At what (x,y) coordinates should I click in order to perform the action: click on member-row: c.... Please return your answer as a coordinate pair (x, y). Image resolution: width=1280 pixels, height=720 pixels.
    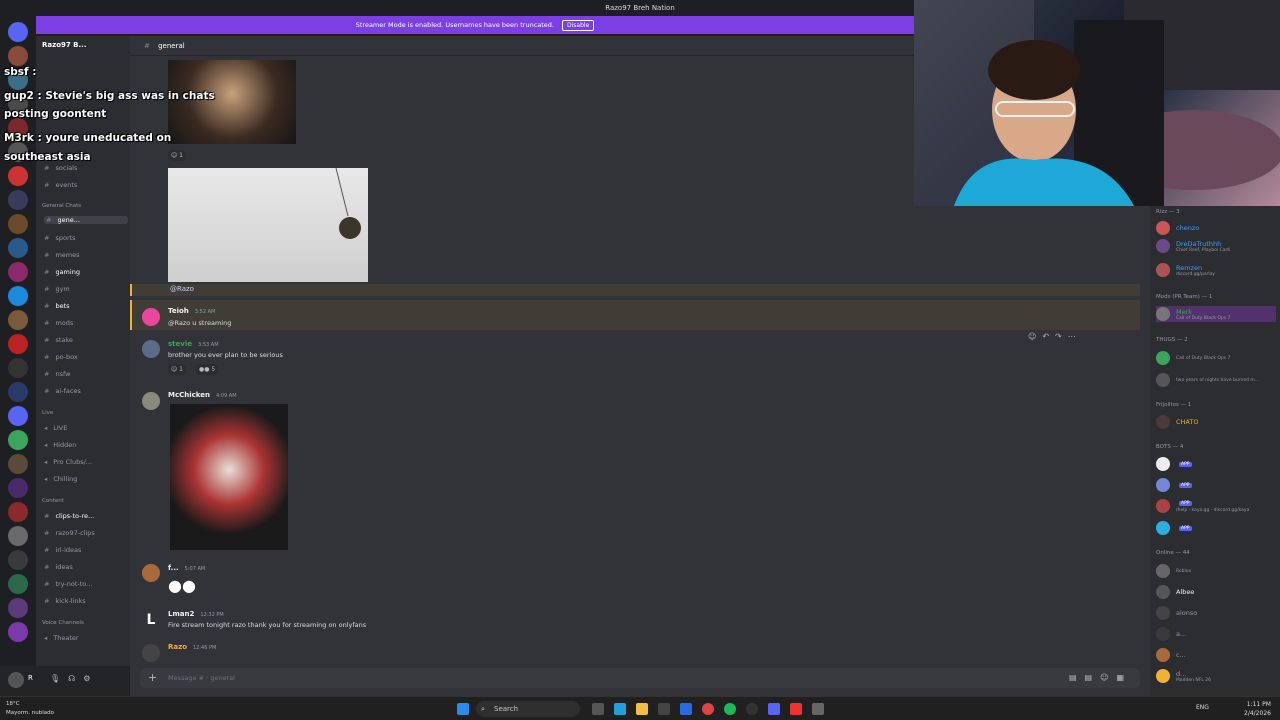
    Looking at the image, I should click on (1171, 655).